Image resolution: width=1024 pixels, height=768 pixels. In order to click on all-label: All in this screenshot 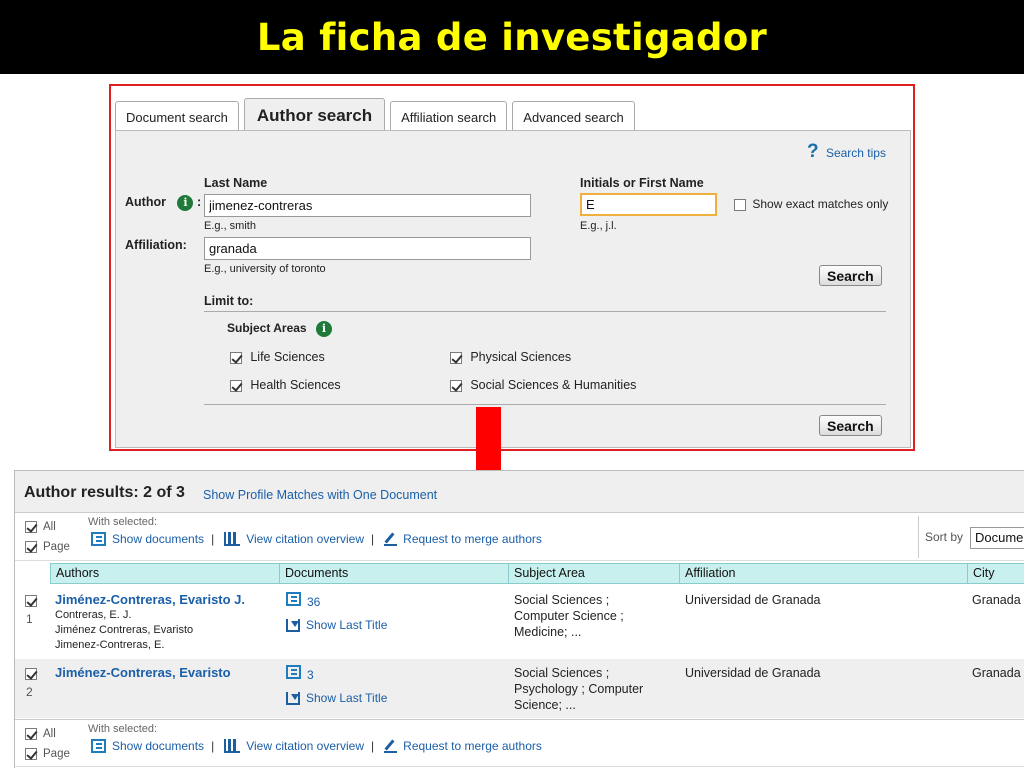, I will do `click(49, 527)`.